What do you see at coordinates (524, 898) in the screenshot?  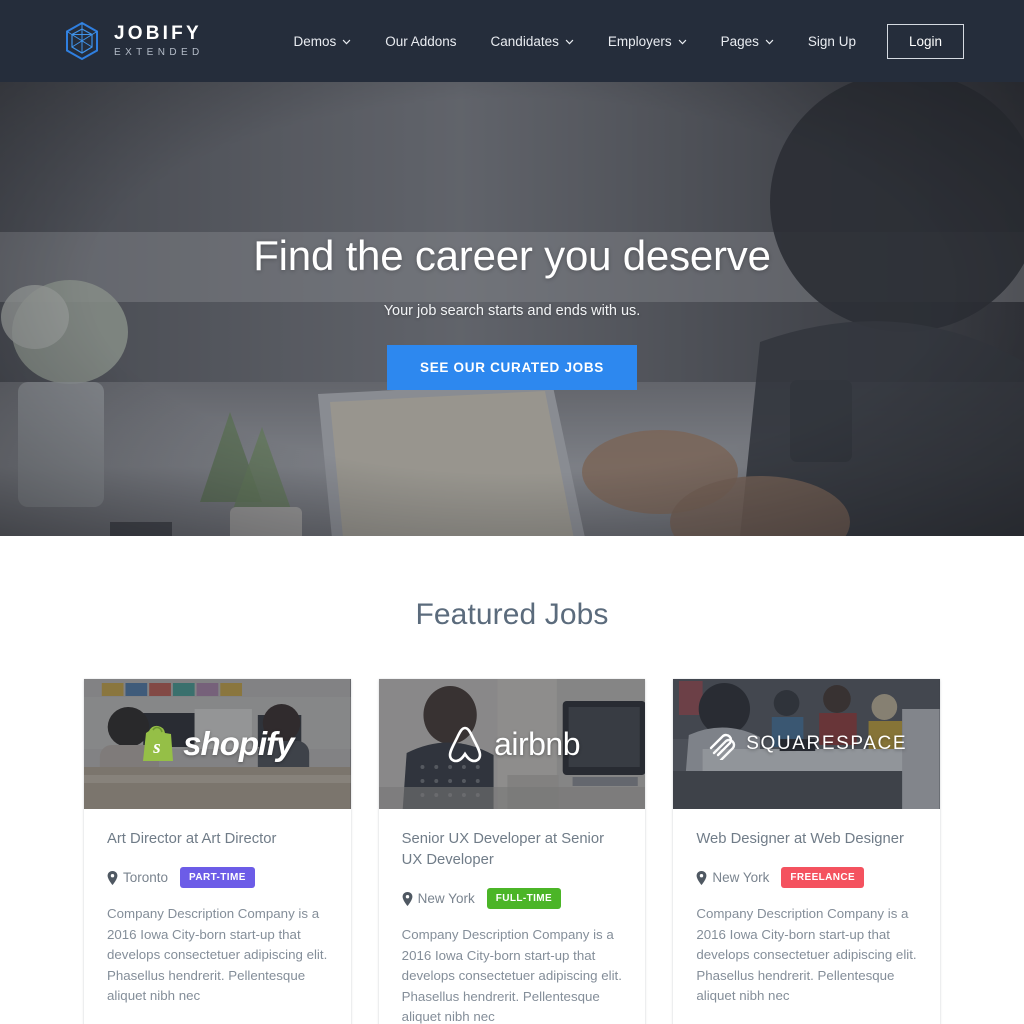 I see `job-type-badge: FULL-TIME` at bounding box center [524, 898].